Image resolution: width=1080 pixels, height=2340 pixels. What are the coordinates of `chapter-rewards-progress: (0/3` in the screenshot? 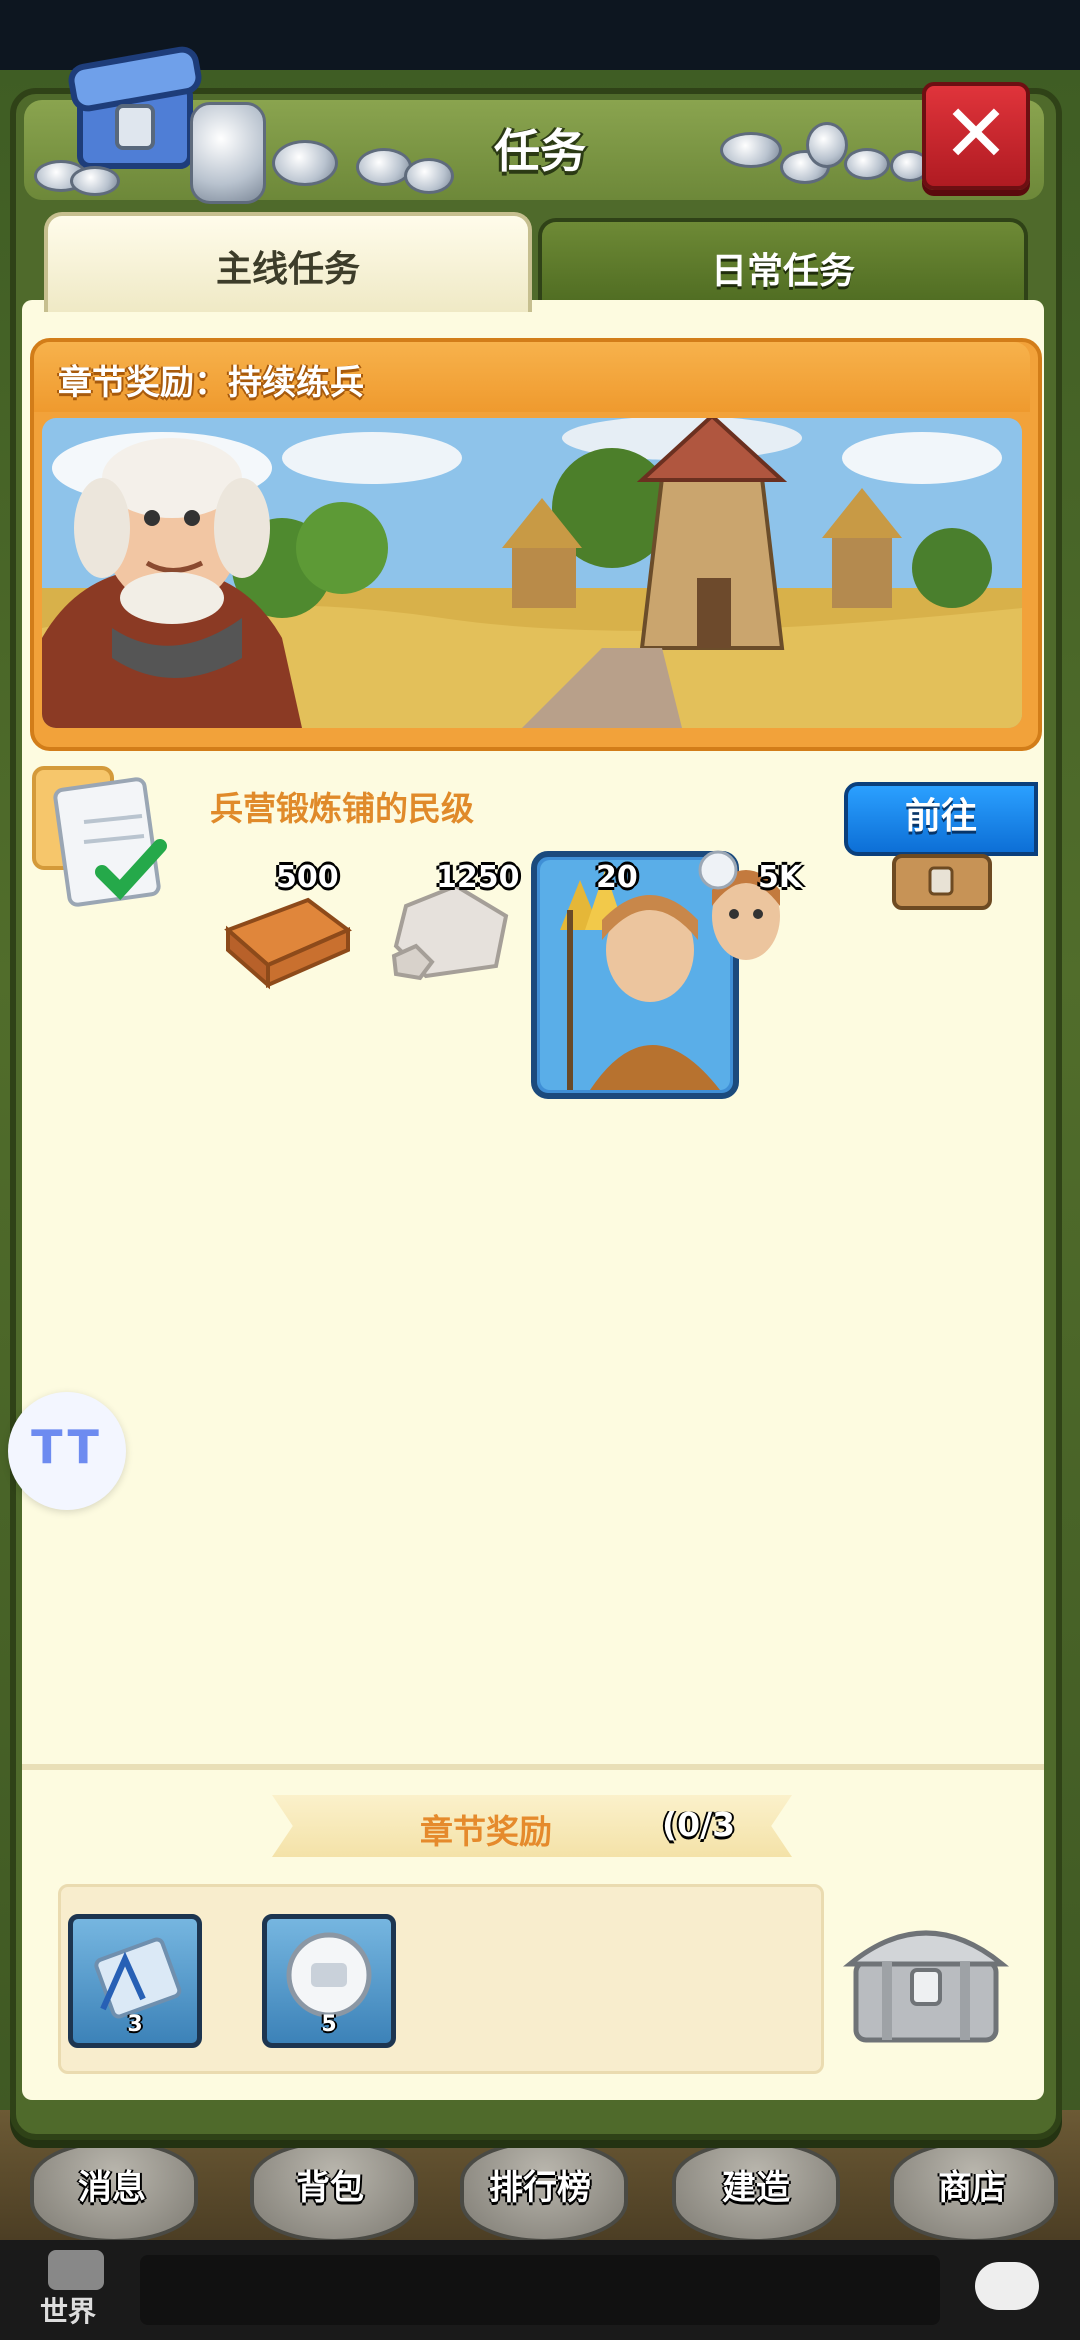 It's located at (699, 1824).